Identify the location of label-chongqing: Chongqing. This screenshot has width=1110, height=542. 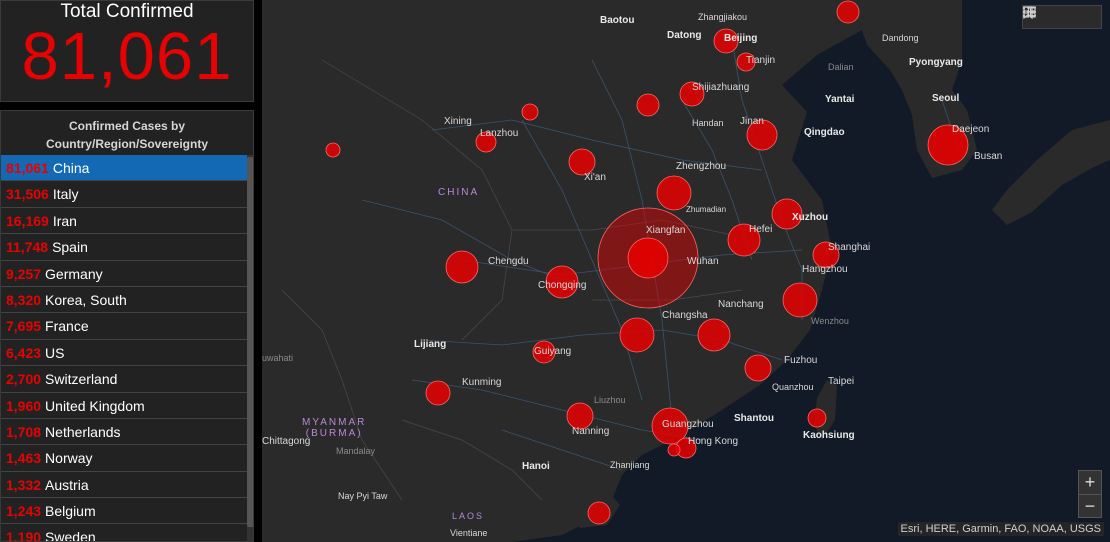
(562, 285).